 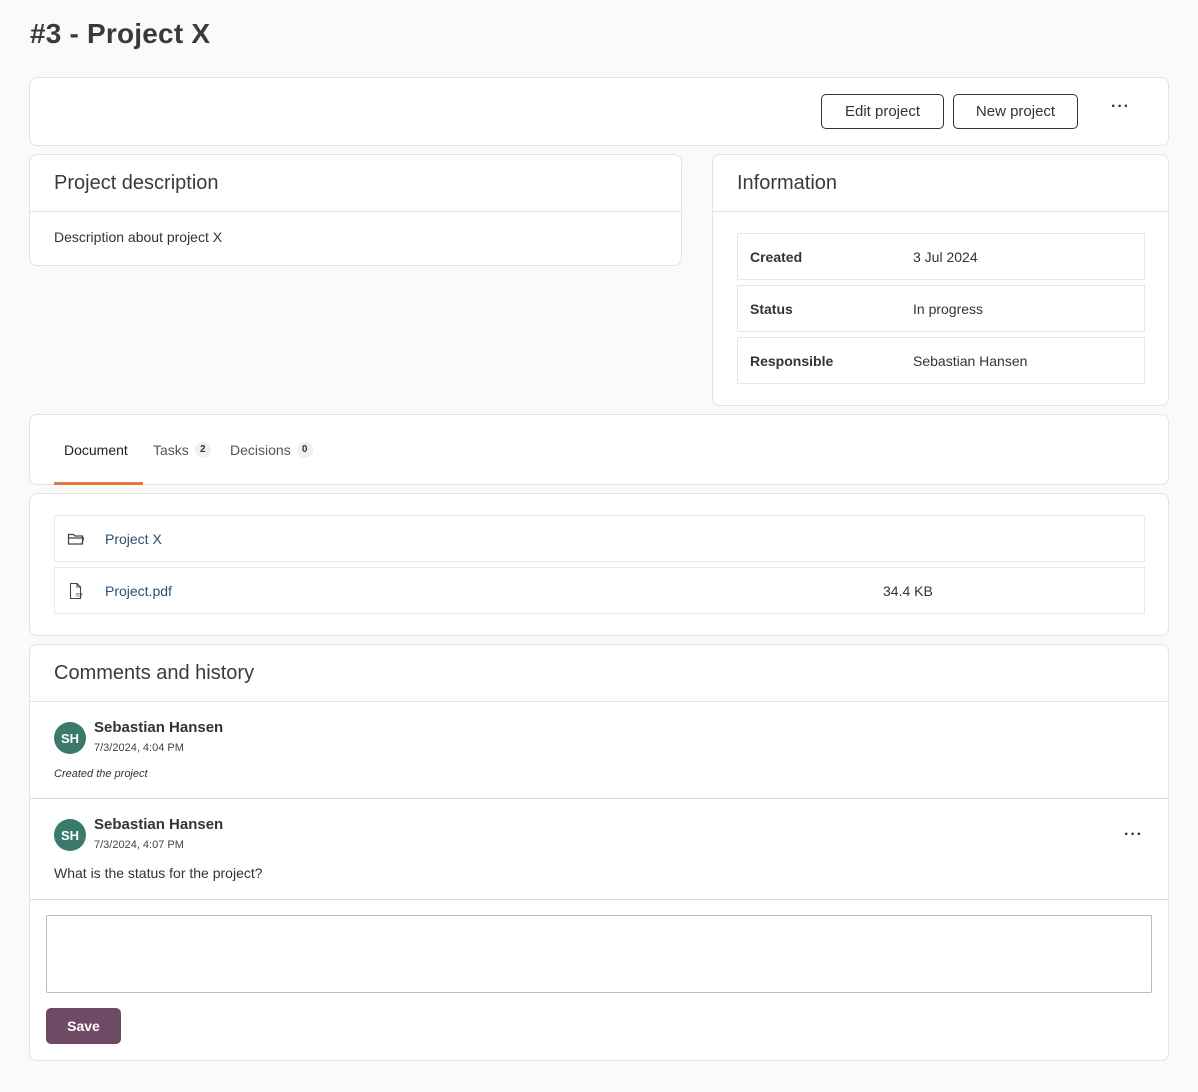 I want to click on comment-timestamp: 7/3/2024, 4:04 PM, so click(x=139, y=748).